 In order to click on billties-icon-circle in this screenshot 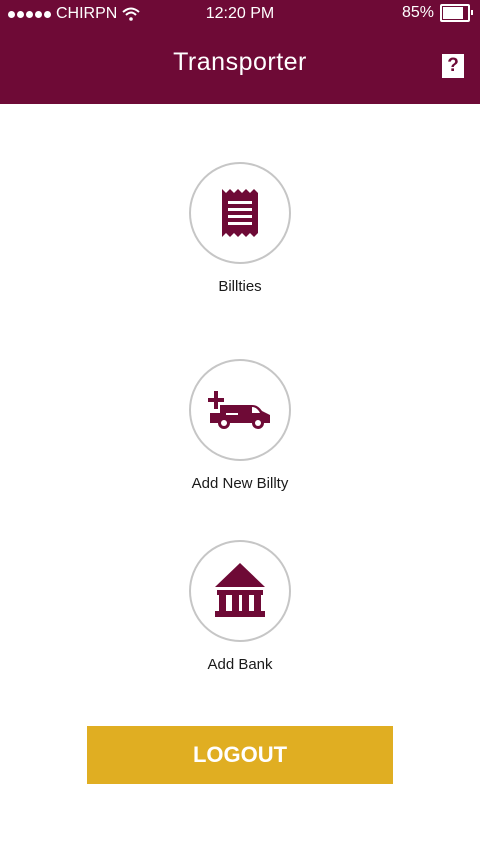, I will do `click(240, 213)`.